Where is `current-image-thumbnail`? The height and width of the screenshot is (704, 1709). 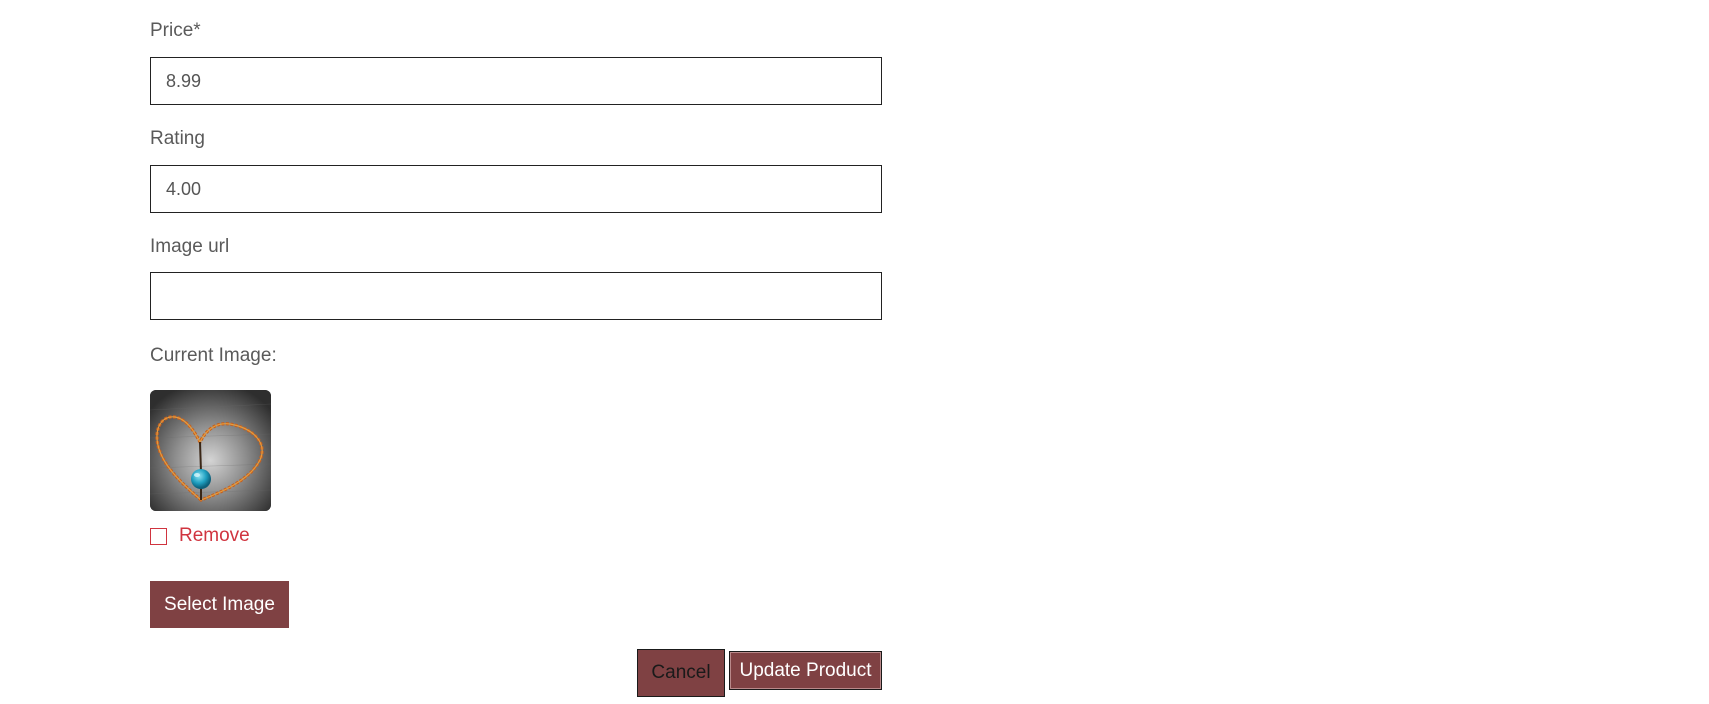 current-image-thumbnail is located at coordinates (210, 450).